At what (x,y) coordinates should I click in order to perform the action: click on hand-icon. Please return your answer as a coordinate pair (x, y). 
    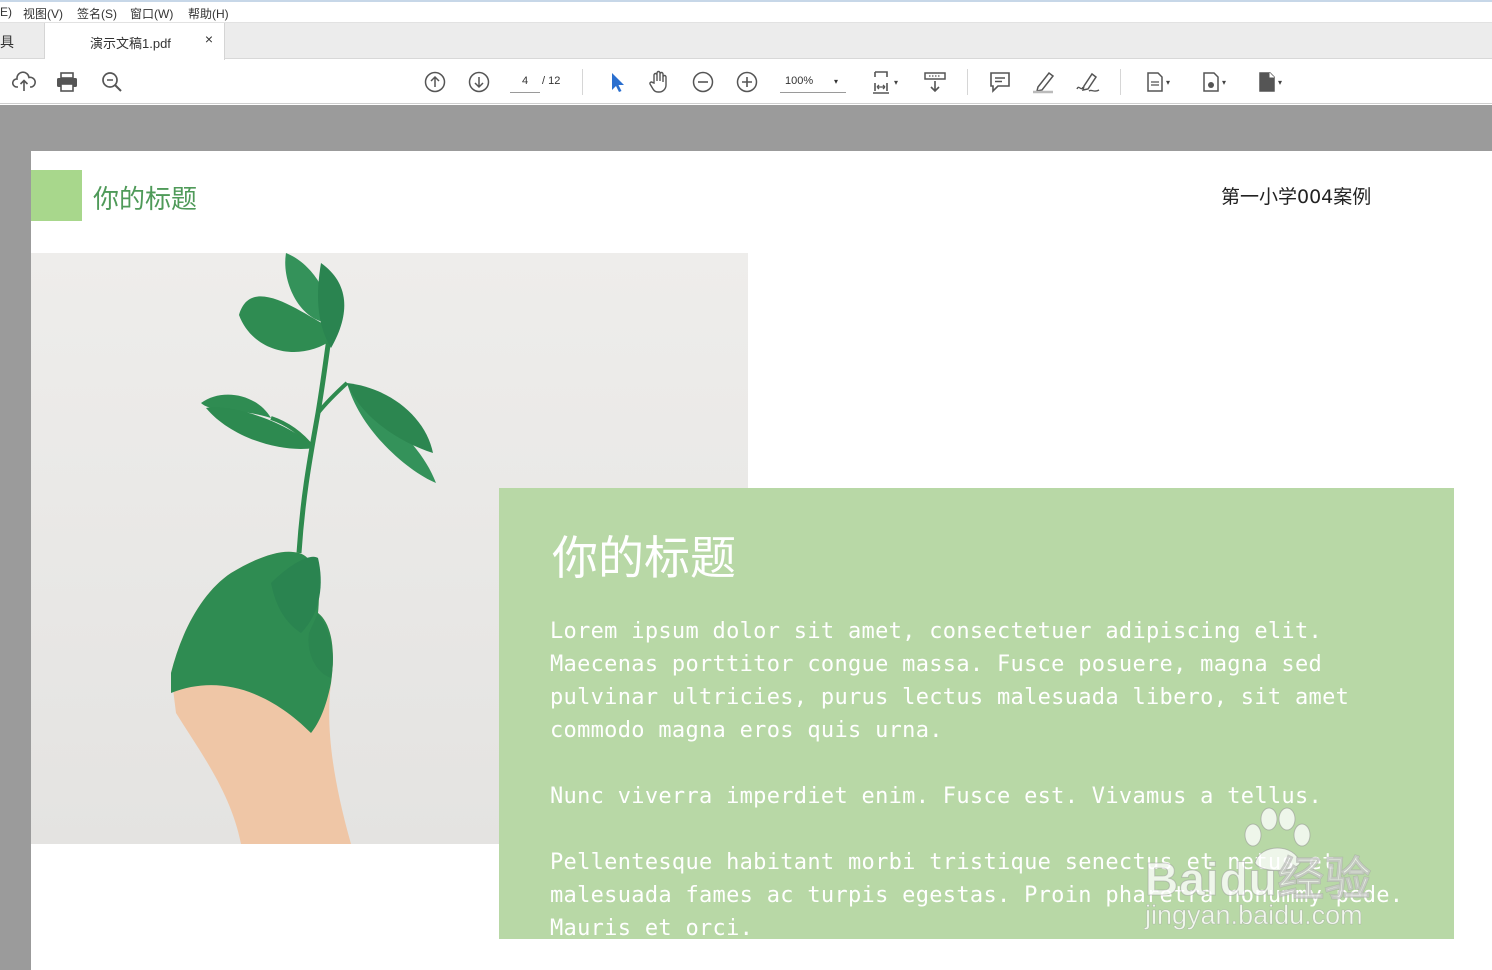
    Looking at the image, I should click on (658, 81).